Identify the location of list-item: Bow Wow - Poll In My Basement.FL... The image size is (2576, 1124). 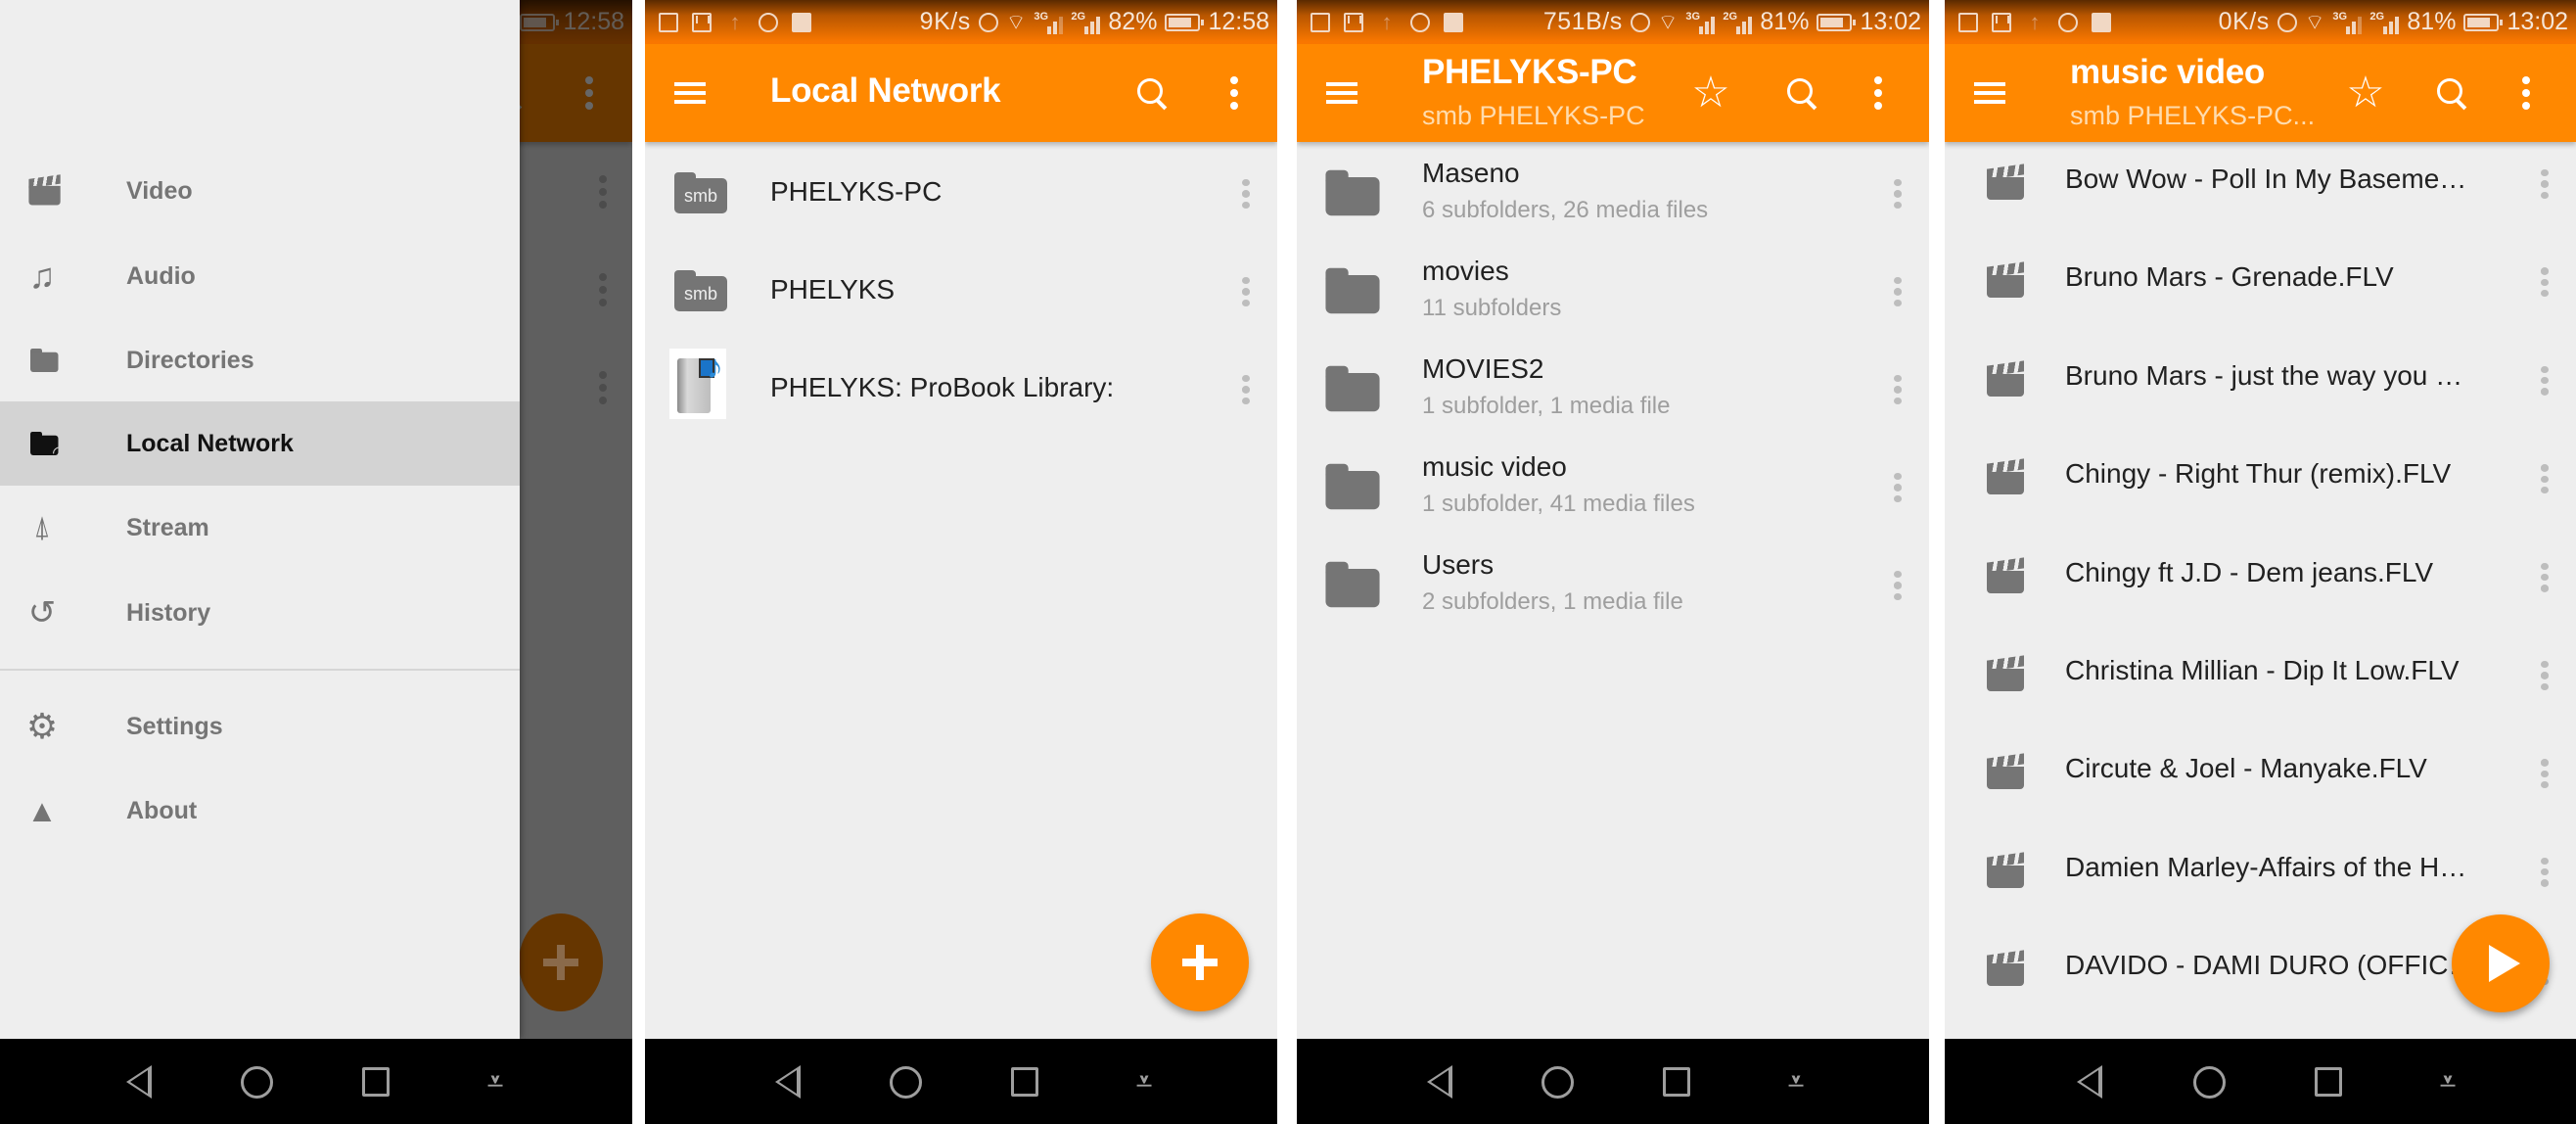
(2261, 183).